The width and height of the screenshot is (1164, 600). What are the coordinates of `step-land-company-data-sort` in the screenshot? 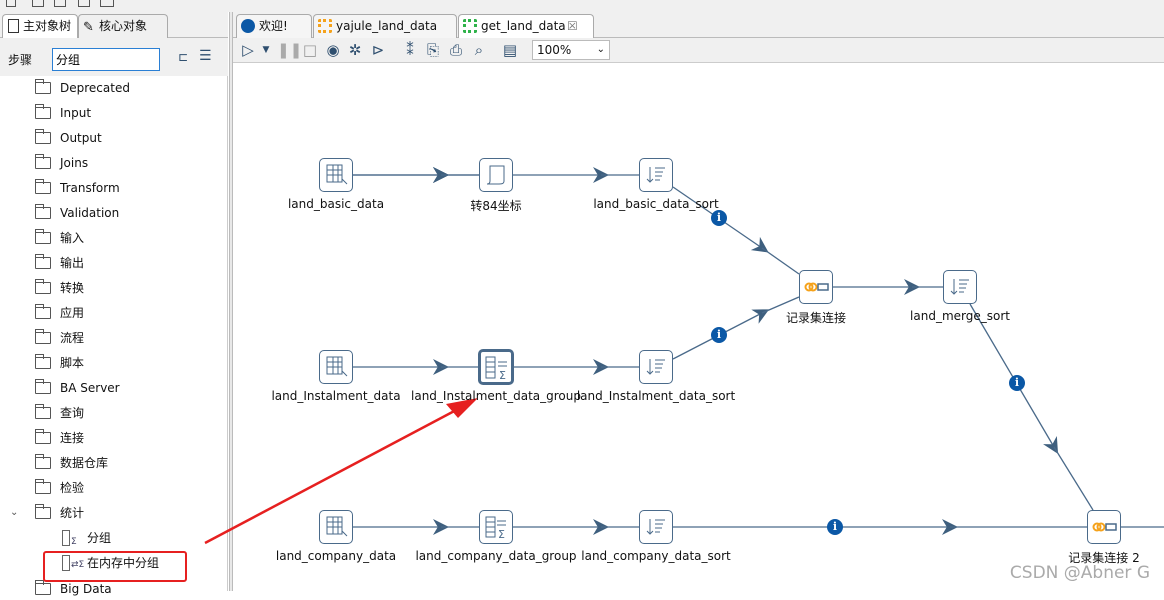 It's located at (656, 527).